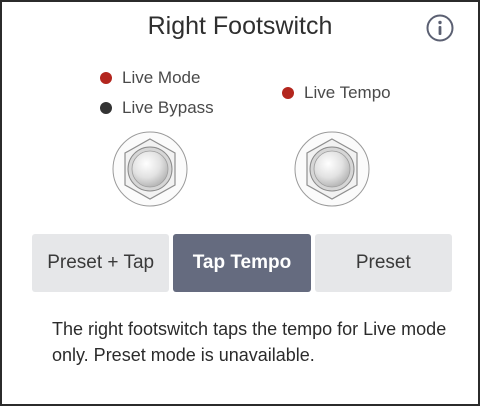 The image size is (480, 406). I want to click on legend-live-bypass: Live Bypass, so click(157, 108).